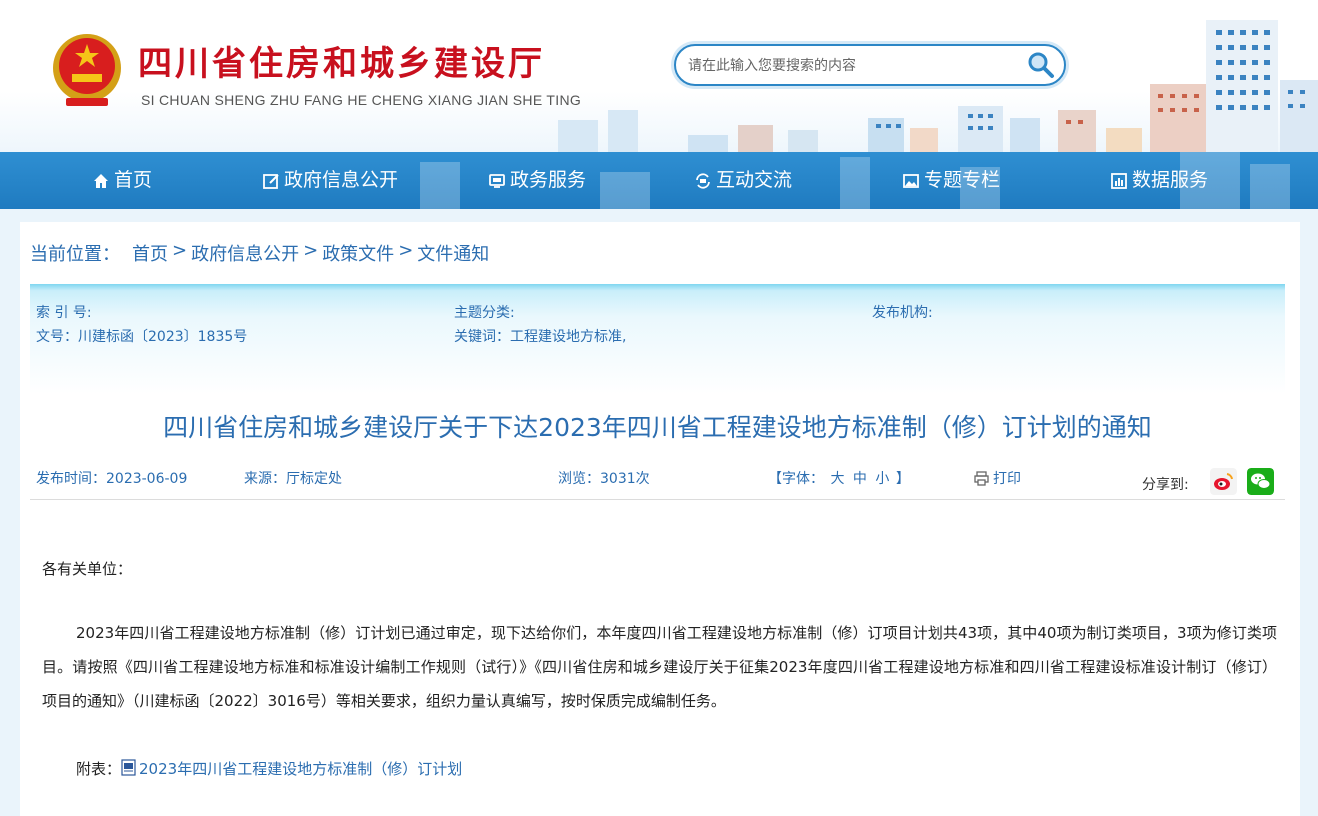  I want to click on font-size-control: 【字体： 大 中 小 】, so click(839, 478).